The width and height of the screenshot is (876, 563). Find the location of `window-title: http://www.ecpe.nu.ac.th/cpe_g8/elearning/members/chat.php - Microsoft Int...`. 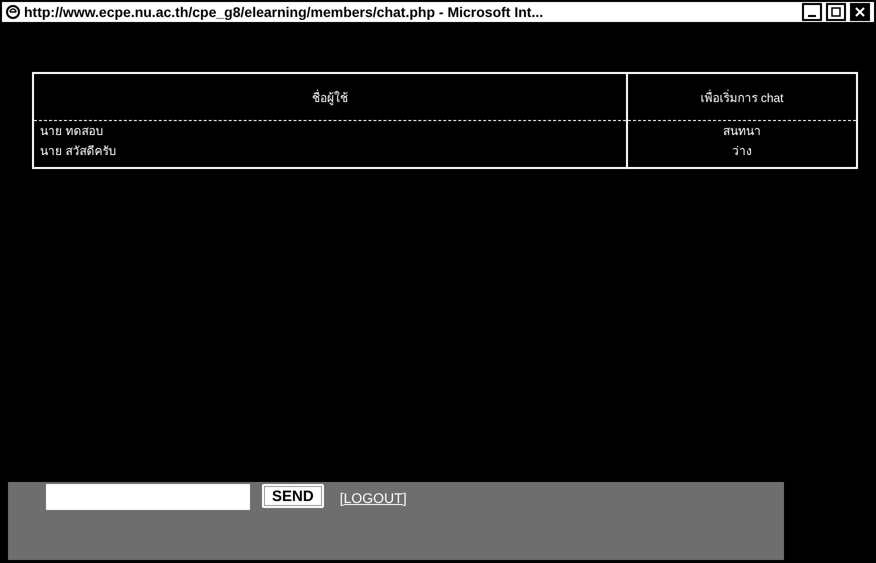

window-title: http://www.ecpe.nu.ac.th/cpe_g8/elearning/members/chat.php - Microsoft Int... is located at coordinates (284, 12).